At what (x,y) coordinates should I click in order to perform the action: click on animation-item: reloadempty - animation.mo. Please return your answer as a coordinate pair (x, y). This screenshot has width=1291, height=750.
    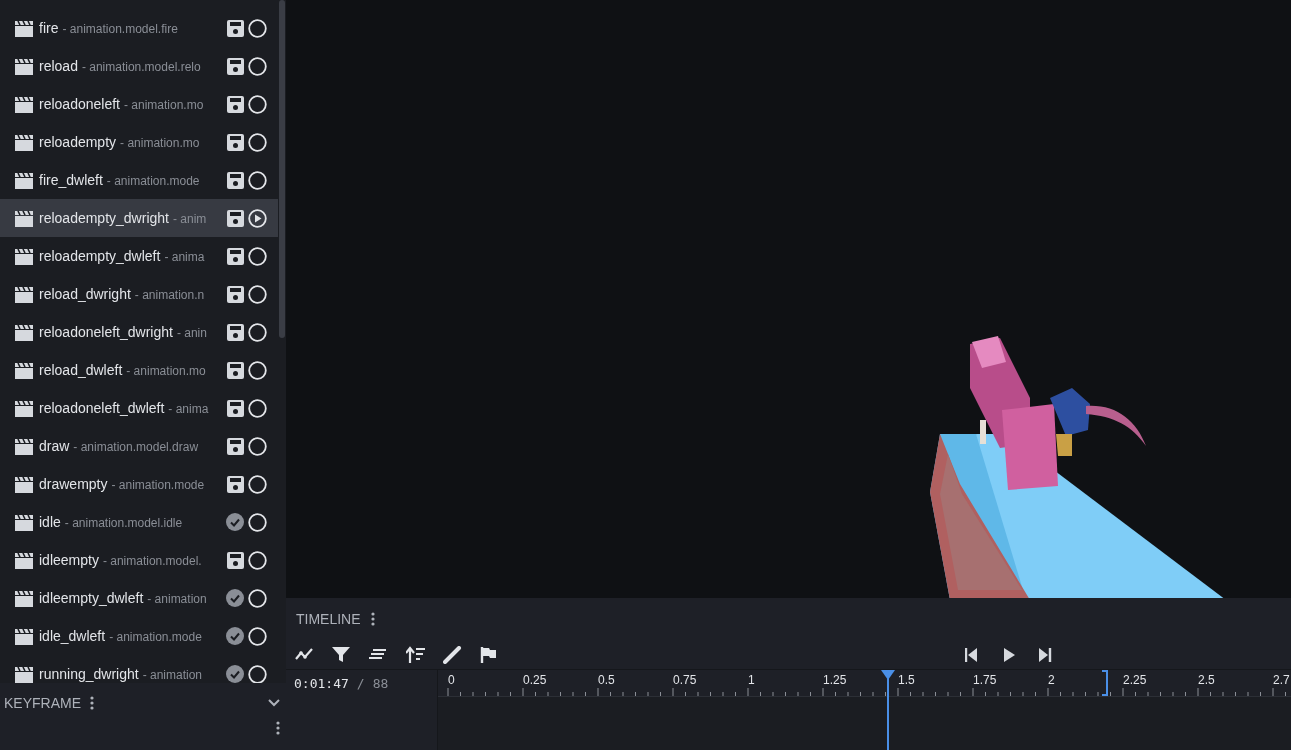
    Looking at the image, I should click on (139, 142).